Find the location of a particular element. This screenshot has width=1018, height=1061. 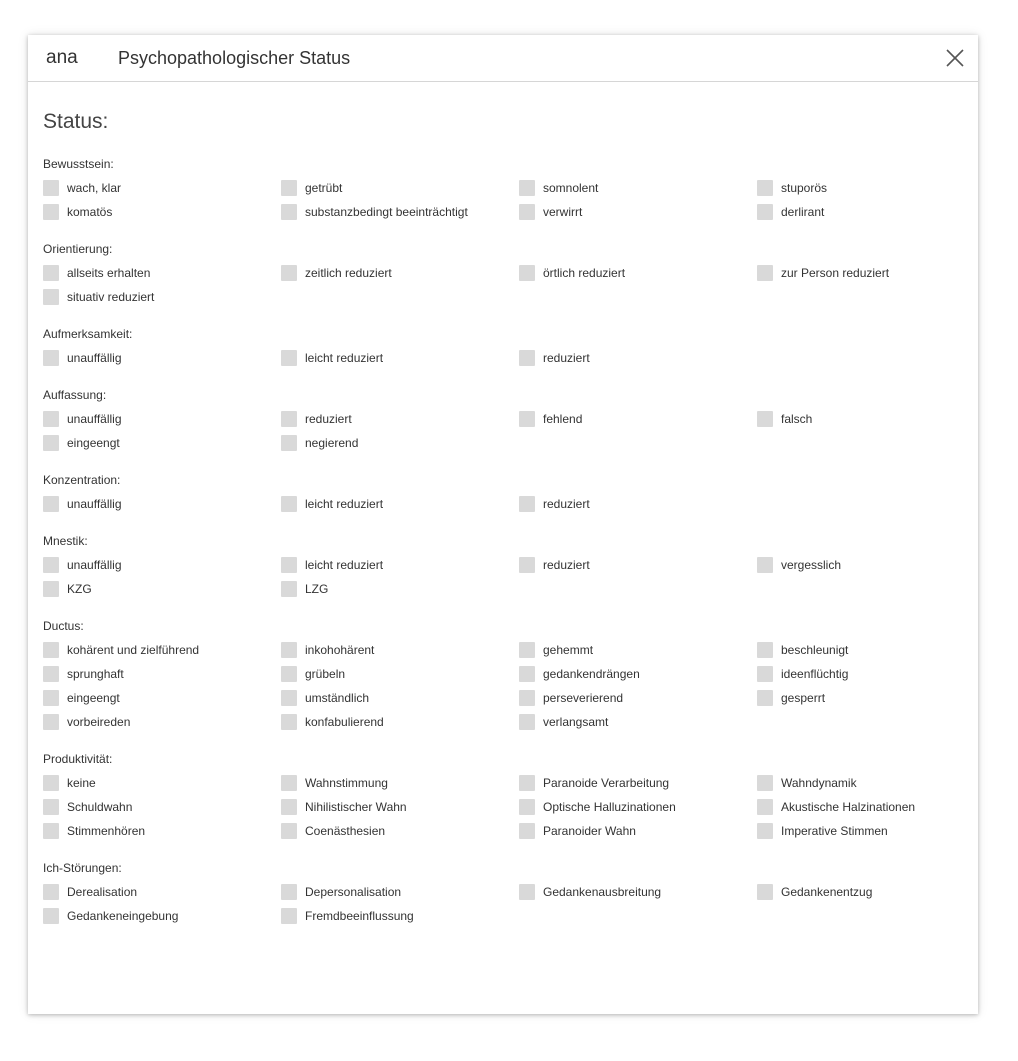

checkbox-option: LZG is located at coordinates (400, 589).